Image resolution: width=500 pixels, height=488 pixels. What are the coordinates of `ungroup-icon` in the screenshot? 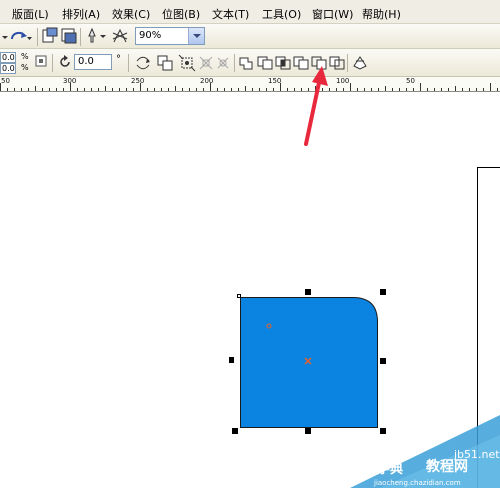 It's located at (187, 63).